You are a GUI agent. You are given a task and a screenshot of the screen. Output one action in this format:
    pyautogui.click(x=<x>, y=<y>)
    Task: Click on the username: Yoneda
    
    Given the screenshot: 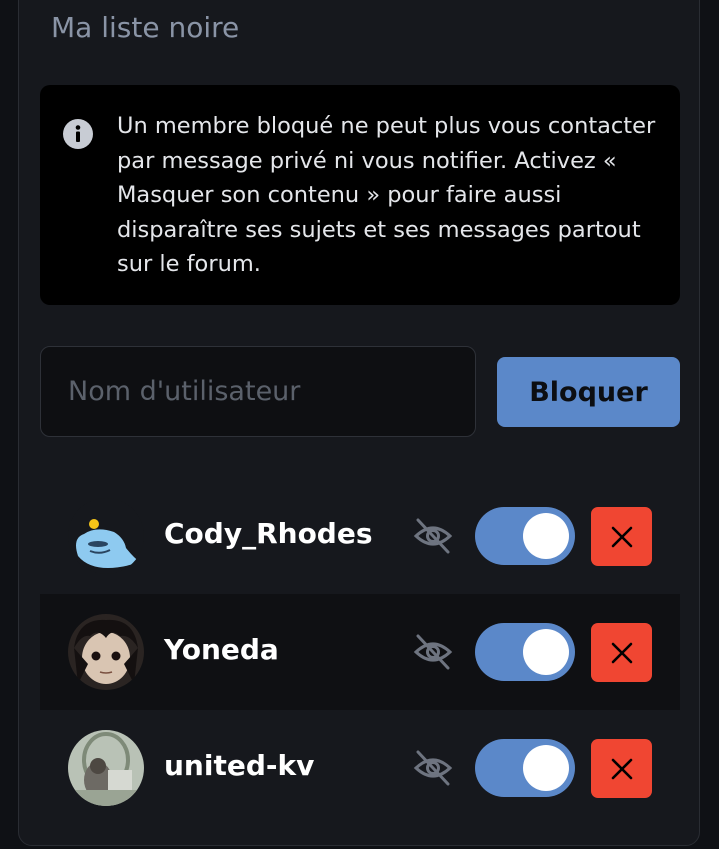 What is the action you would take?
    pyautogui.click(x=221, y=649)
    